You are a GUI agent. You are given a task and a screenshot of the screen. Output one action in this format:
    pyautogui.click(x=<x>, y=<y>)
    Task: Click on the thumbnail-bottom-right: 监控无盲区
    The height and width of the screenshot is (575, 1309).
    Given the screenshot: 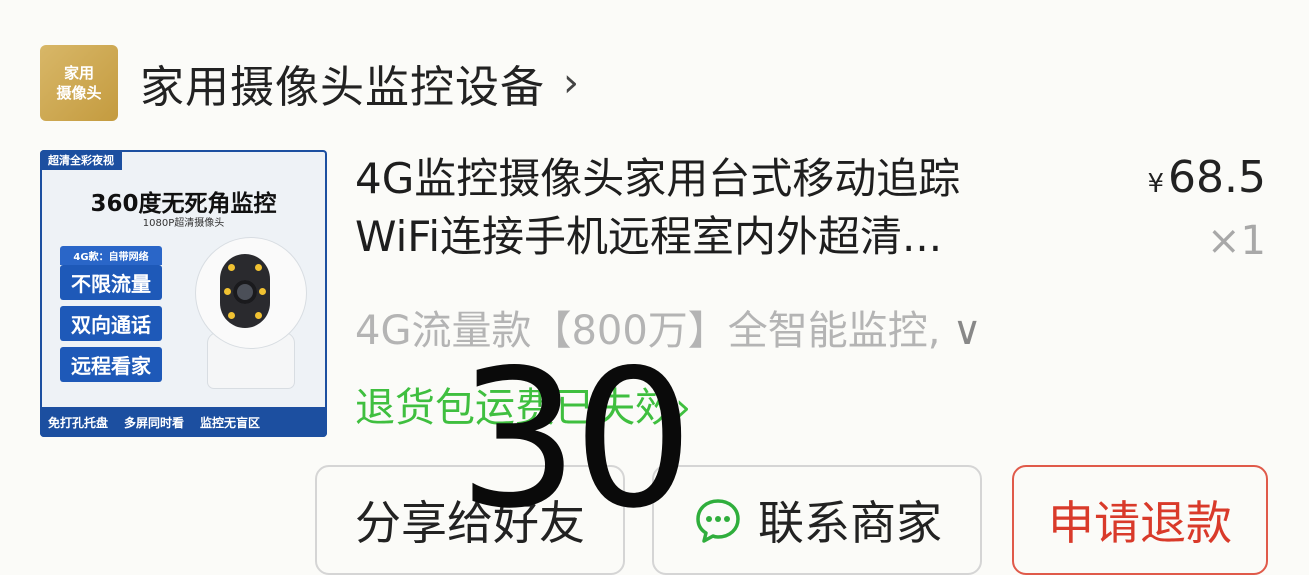 What is the action you would take?
    pyautogui.click(x=230, y=422)
    